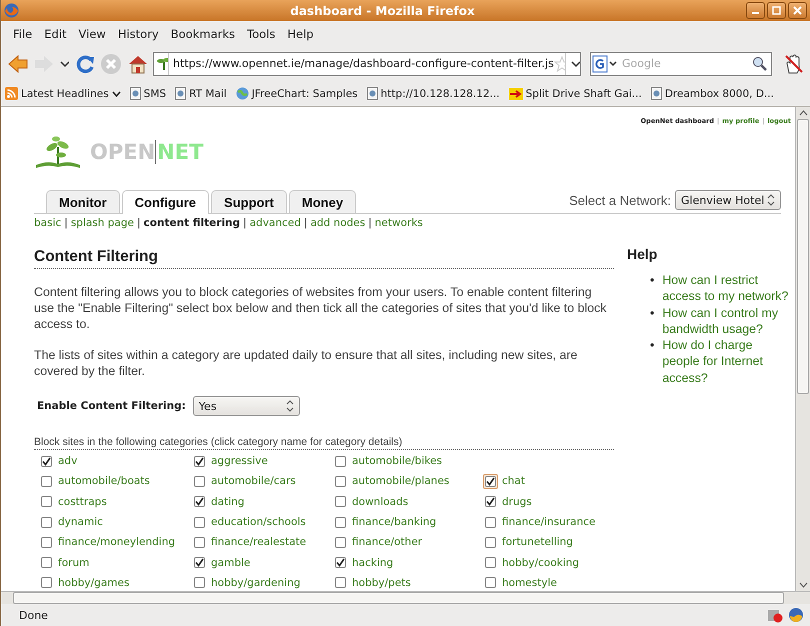 The height and width of the screenshot is (626, 810). What do you see at coordinates (102, 223) in the screenshot?
I see `subnav-link: splash page` at bounding box center [102, 223].